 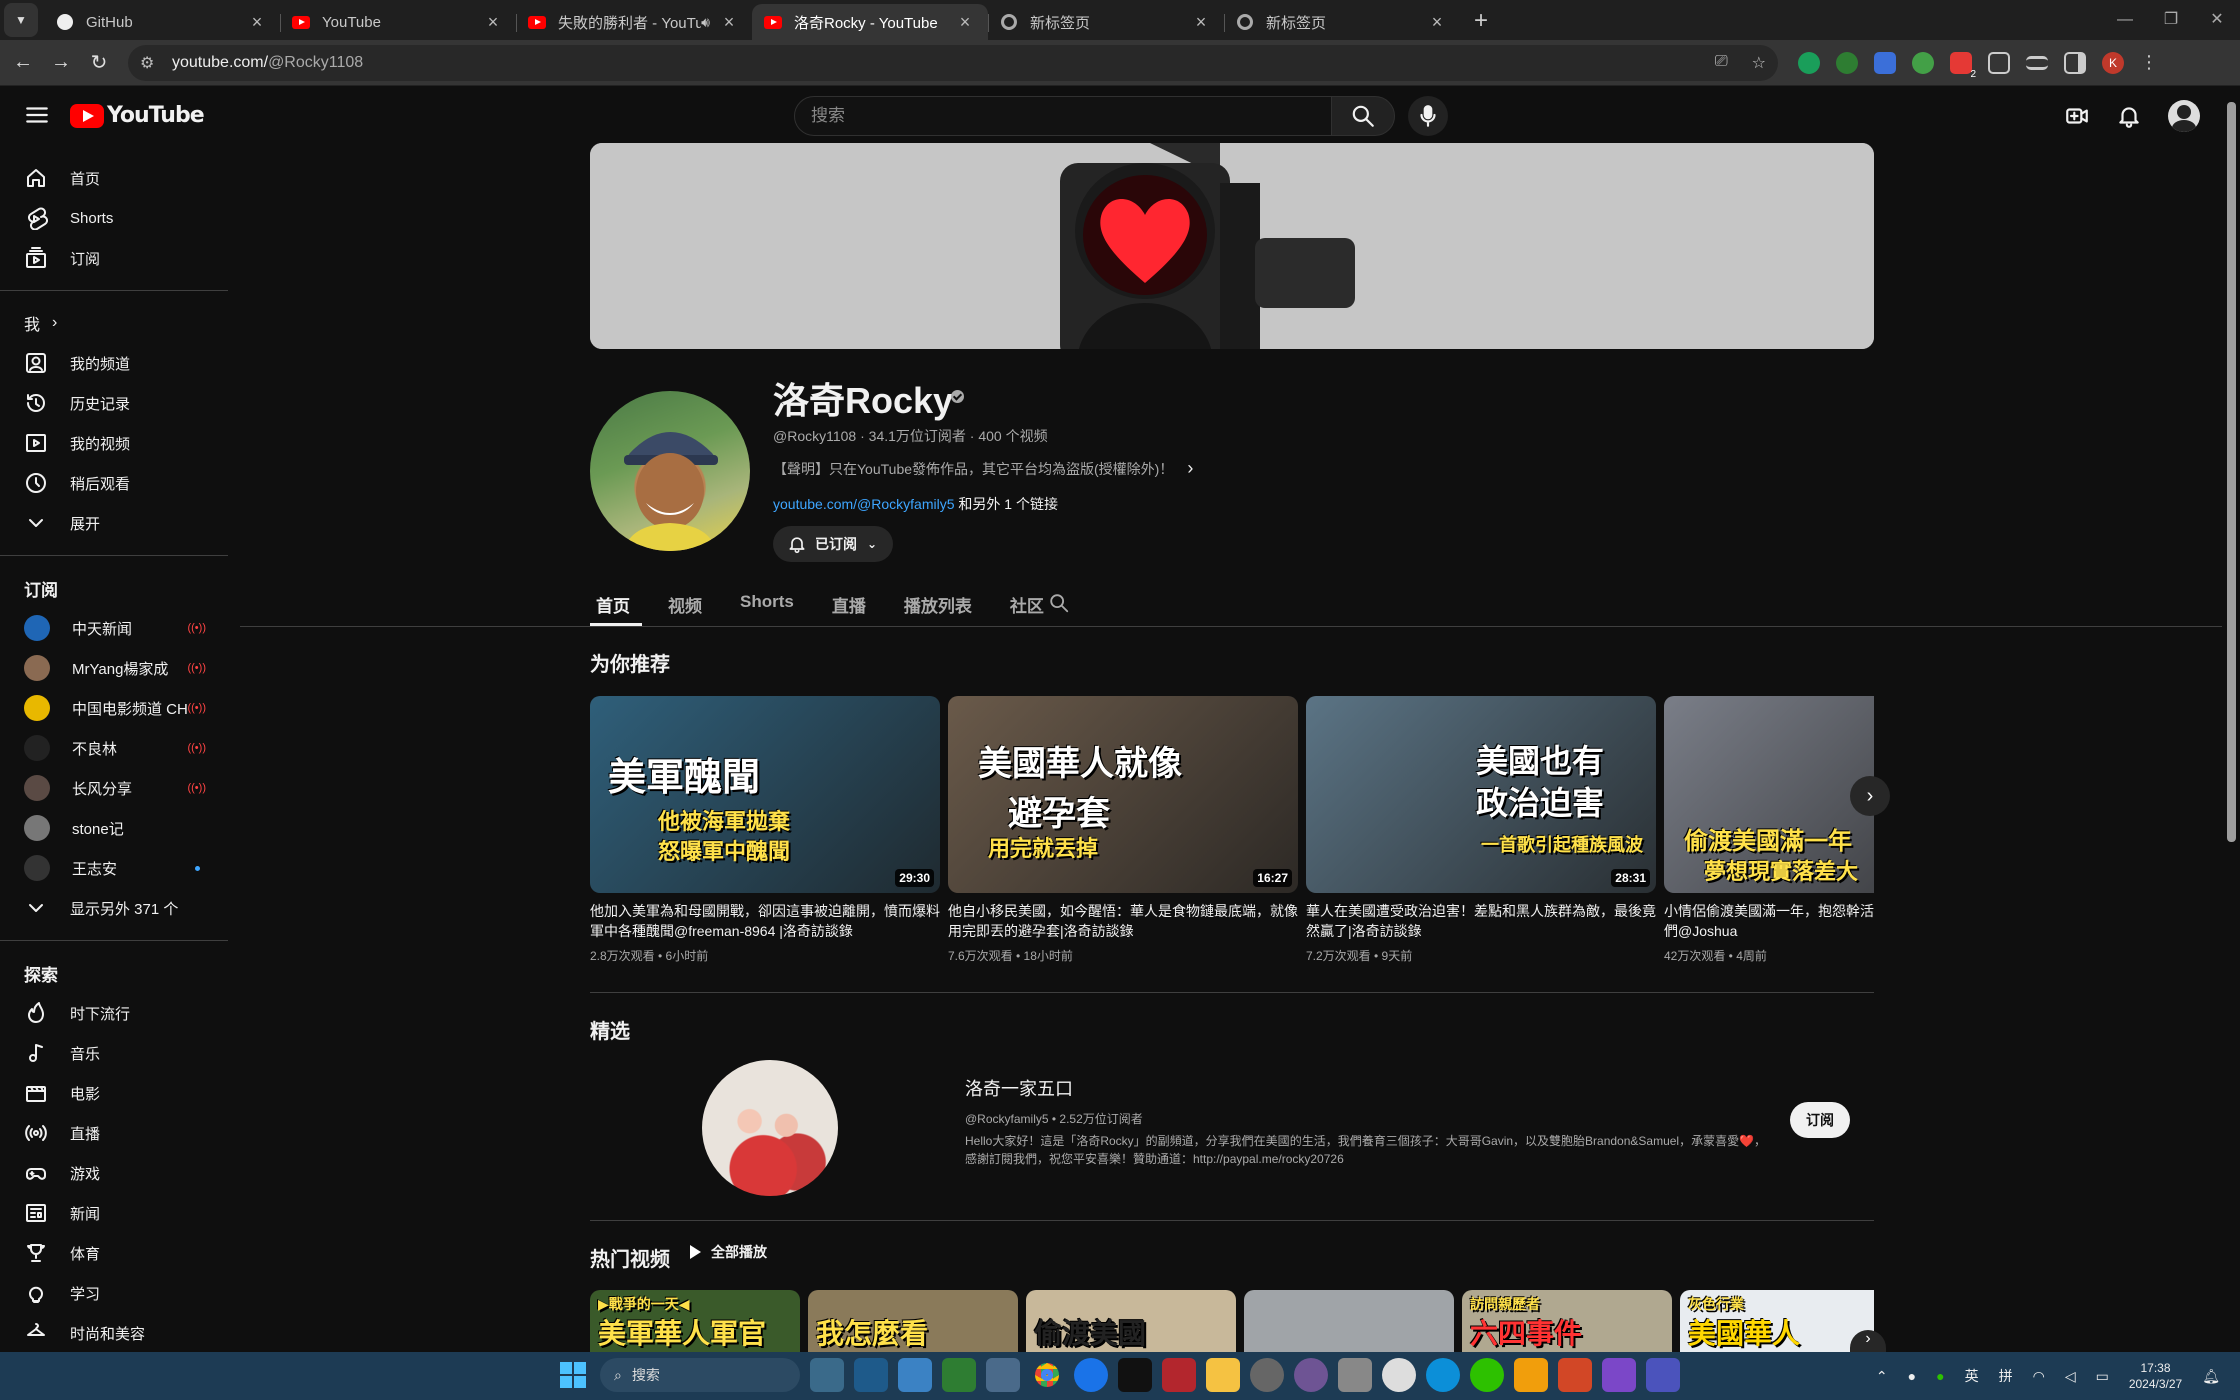 I want to click on channel-tab: 首页, so click(x=616, y=604).